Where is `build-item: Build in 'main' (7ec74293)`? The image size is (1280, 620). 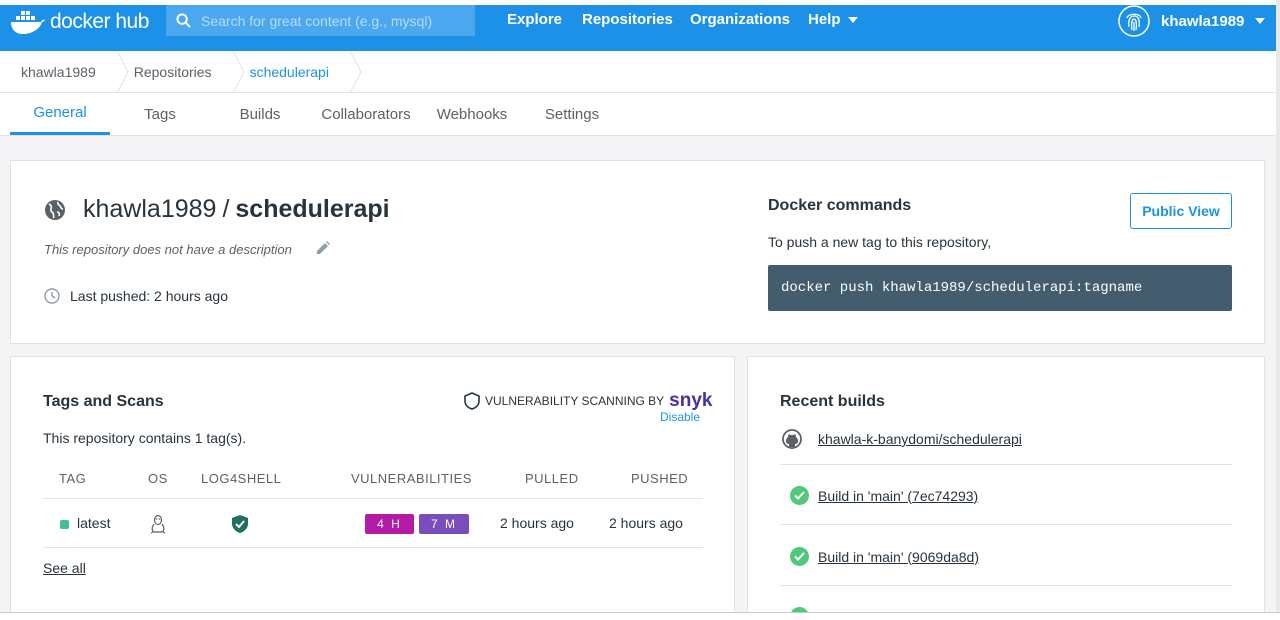
build-item: Build in 'main' (7ec74293) is located at coordinates (884, 495).